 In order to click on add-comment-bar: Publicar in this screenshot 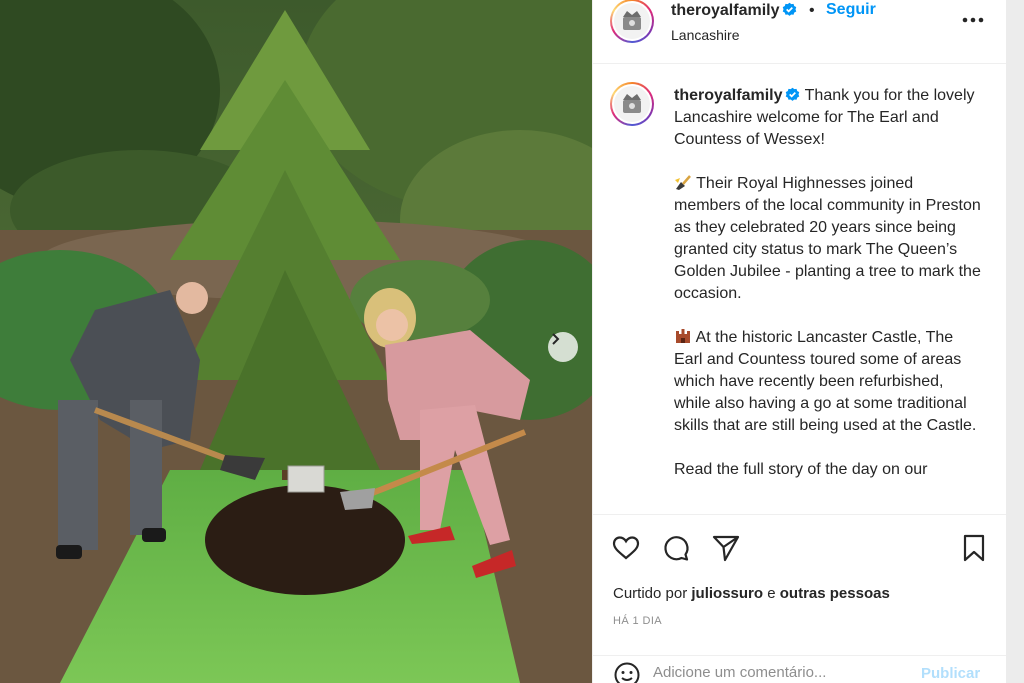, I will do `click(800, 669)`.